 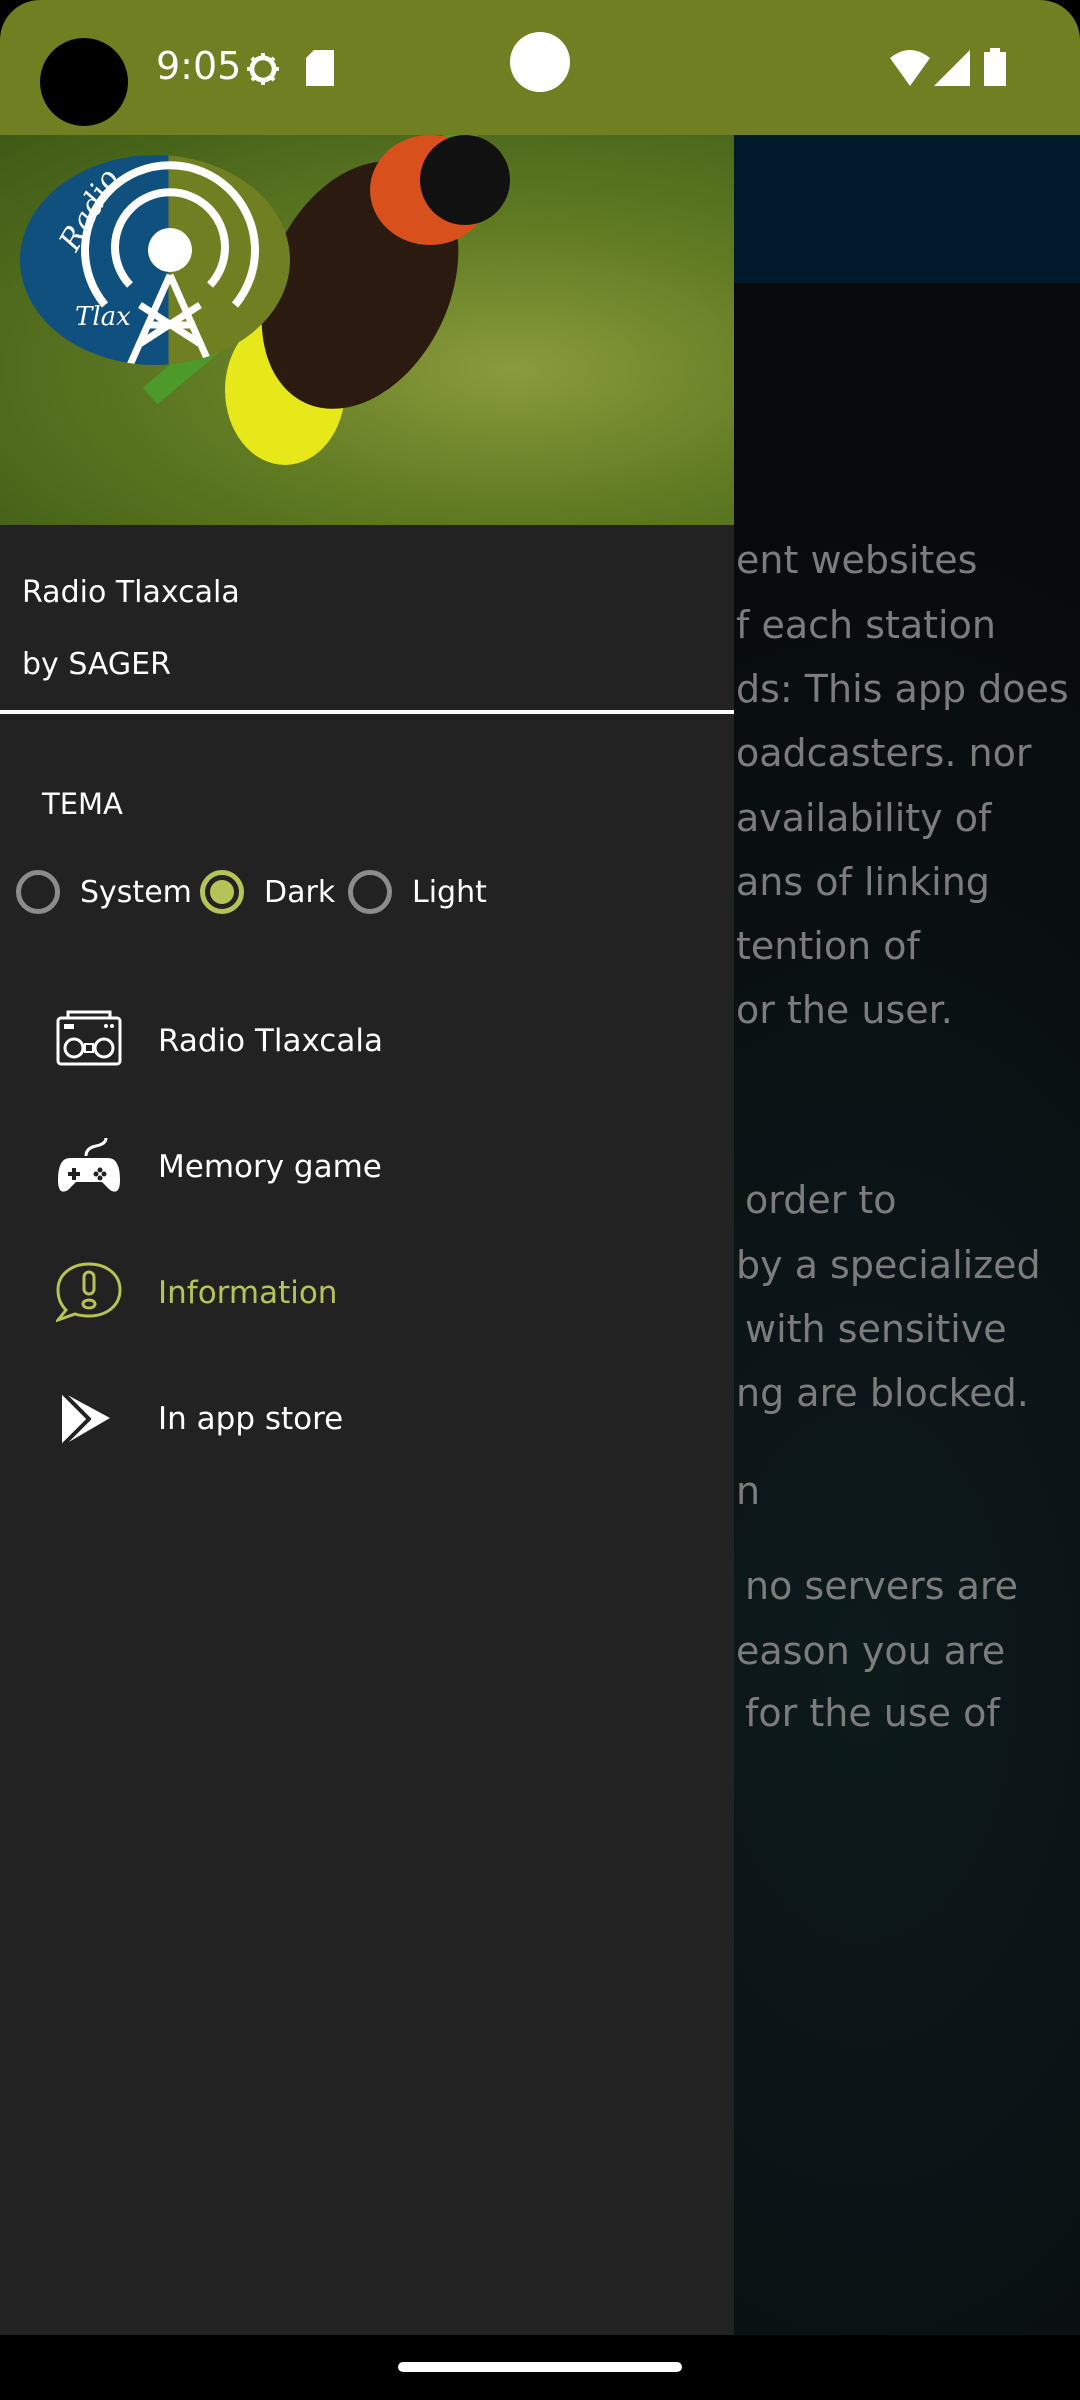 What do you see at coordinates (882, 1586) in the screenshot?
I see `content-line: no servers are` at bounding box center [882, 1586].